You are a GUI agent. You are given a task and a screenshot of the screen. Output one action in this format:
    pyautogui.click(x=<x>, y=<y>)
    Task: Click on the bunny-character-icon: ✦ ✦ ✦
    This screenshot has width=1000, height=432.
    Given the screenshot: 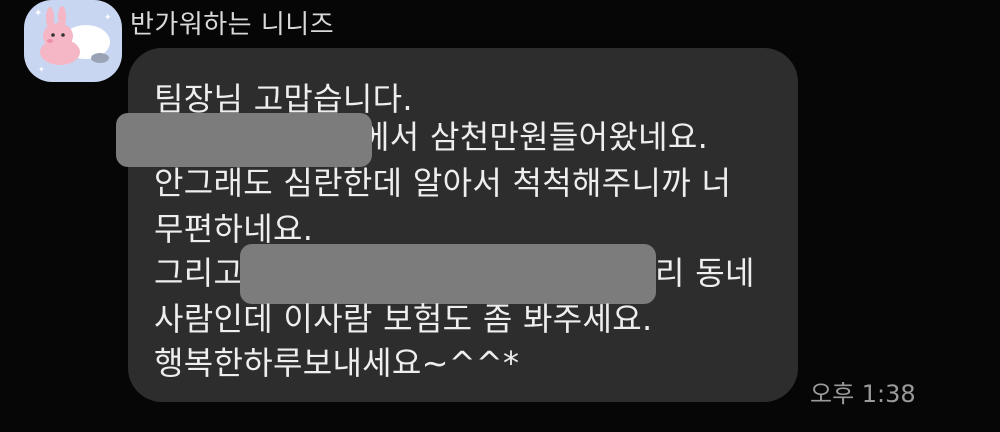 What is the action you would take?
    pyautogui.click(x=73, y=40)
    